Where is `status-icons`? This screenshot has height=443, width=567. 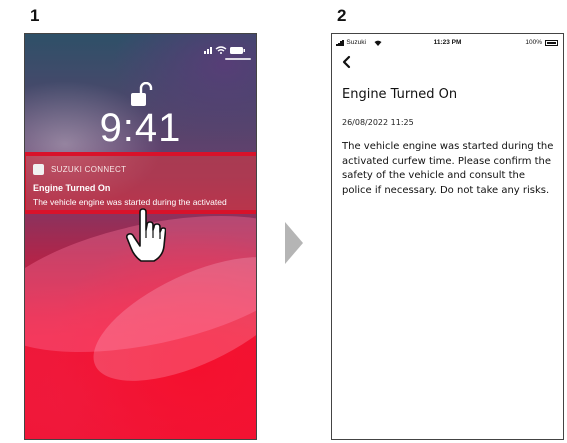 status-icons is located at coordinates (224, 50).